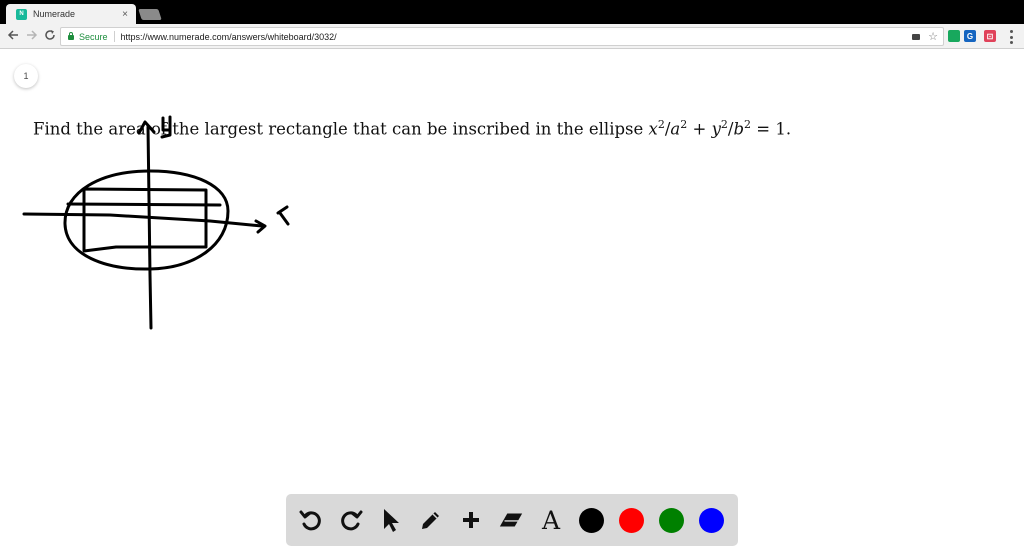 The height and width of the screenshot is (554, 1024). I want to click on redo-button, so click(351, 520).